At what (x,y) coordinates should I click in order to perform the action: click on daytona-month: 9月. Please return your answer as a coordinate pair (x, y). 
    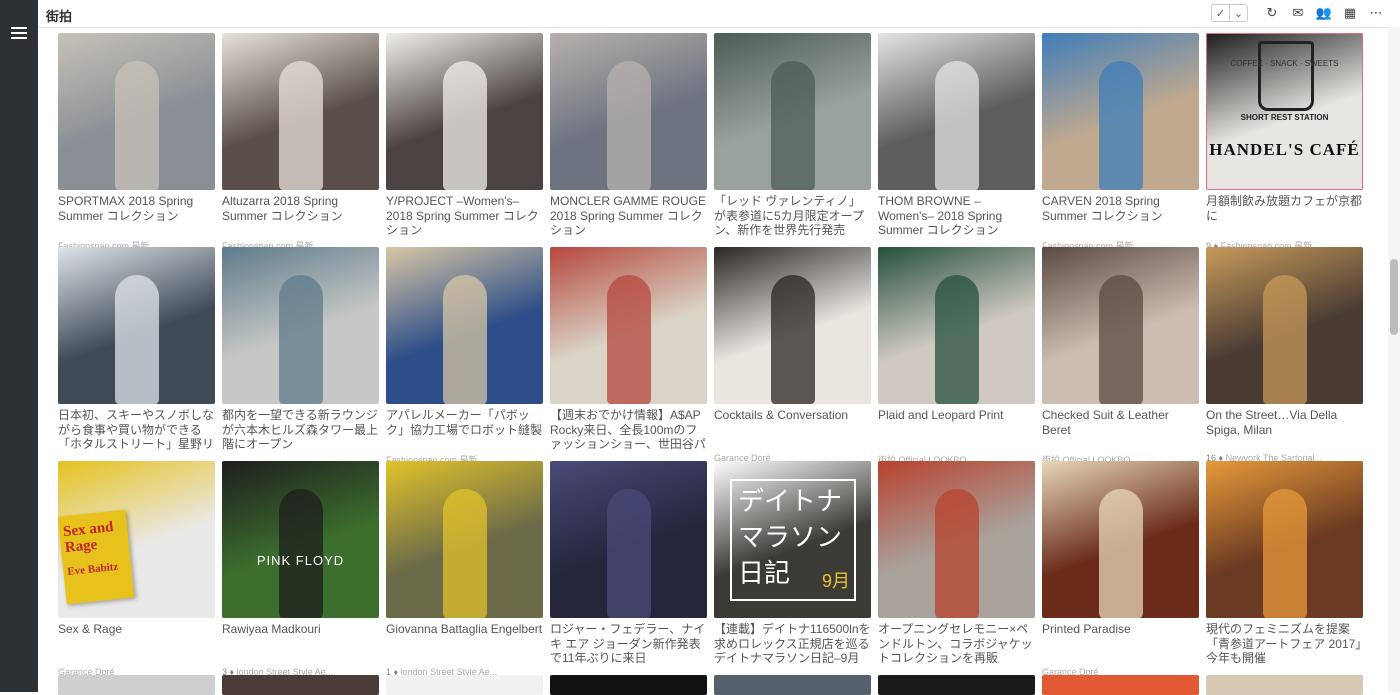
    Looking at the image, I should click on (835, 581).